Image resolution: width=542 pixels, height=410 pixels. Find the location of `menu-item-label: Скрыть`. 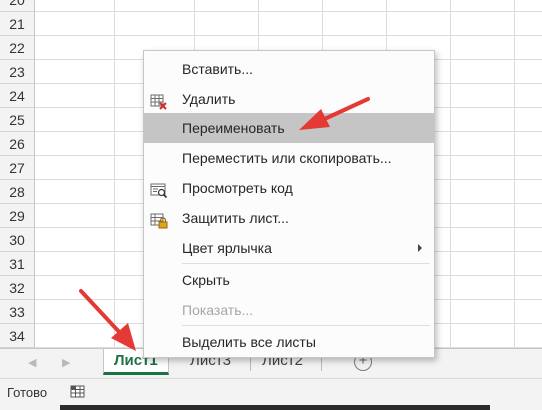

menu-item-label: Скрыть is located at coordinates (206, 280).